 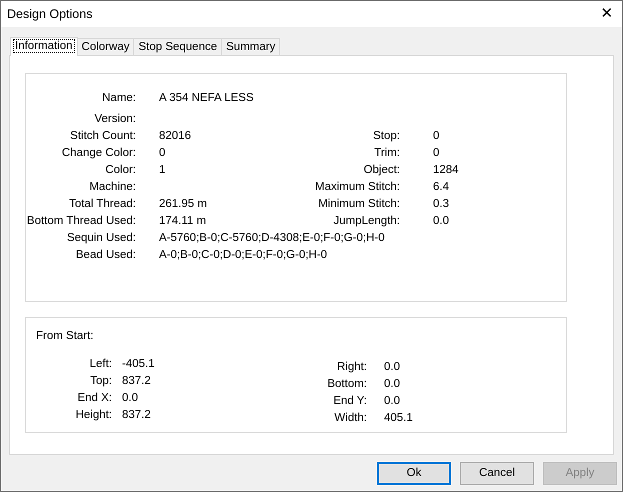 What do you see at coordinates (398, 418) in the screenshot?
I see `field-value: 405.1` at bounding box center [398, 418].